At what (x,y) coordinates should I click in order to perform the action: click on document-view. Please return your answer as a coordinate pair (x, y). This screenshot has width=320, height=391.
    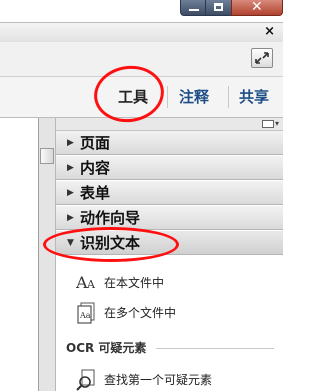
    Looking at the image, I should click on (19, 254).